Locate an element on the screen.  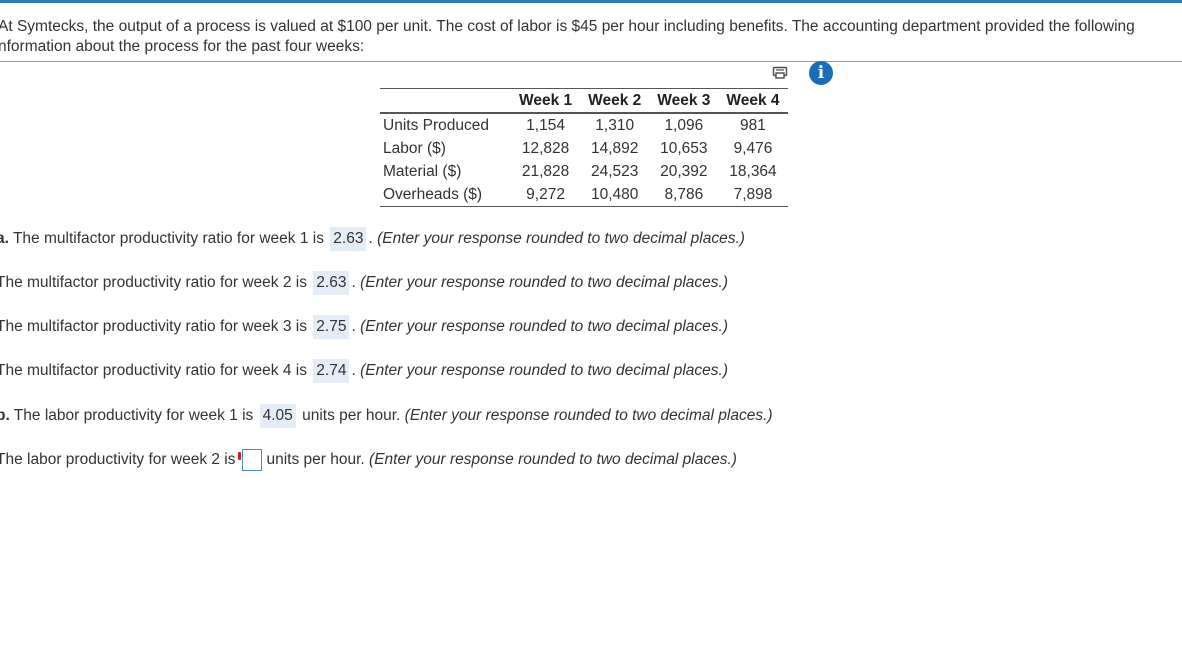
row-label: Overheads ($) is located at coordinates (445, 195).